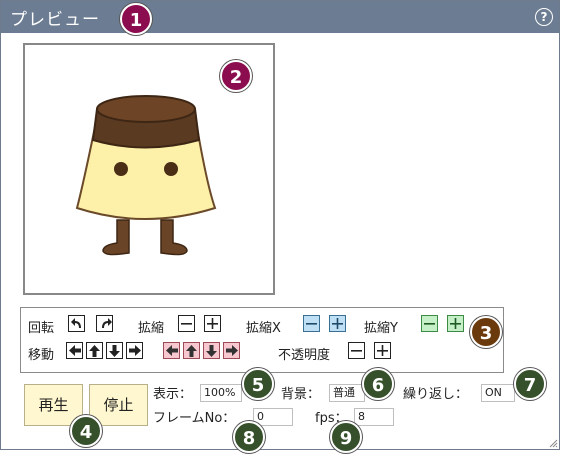 The height and width of the screenshot is (455, 562). Describe the element at coordinates (436, 394) in the screenshot. I see `repeat-label: 繰り返し：` at that location.